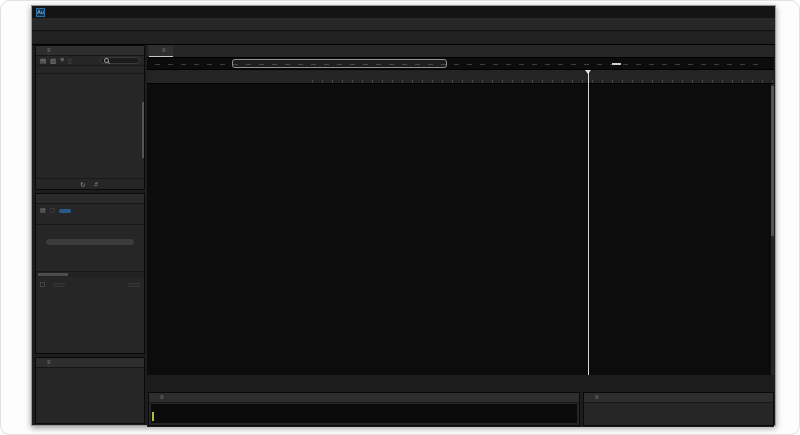  I want to click on selection-view-panel: ≡, so click(678, 409).